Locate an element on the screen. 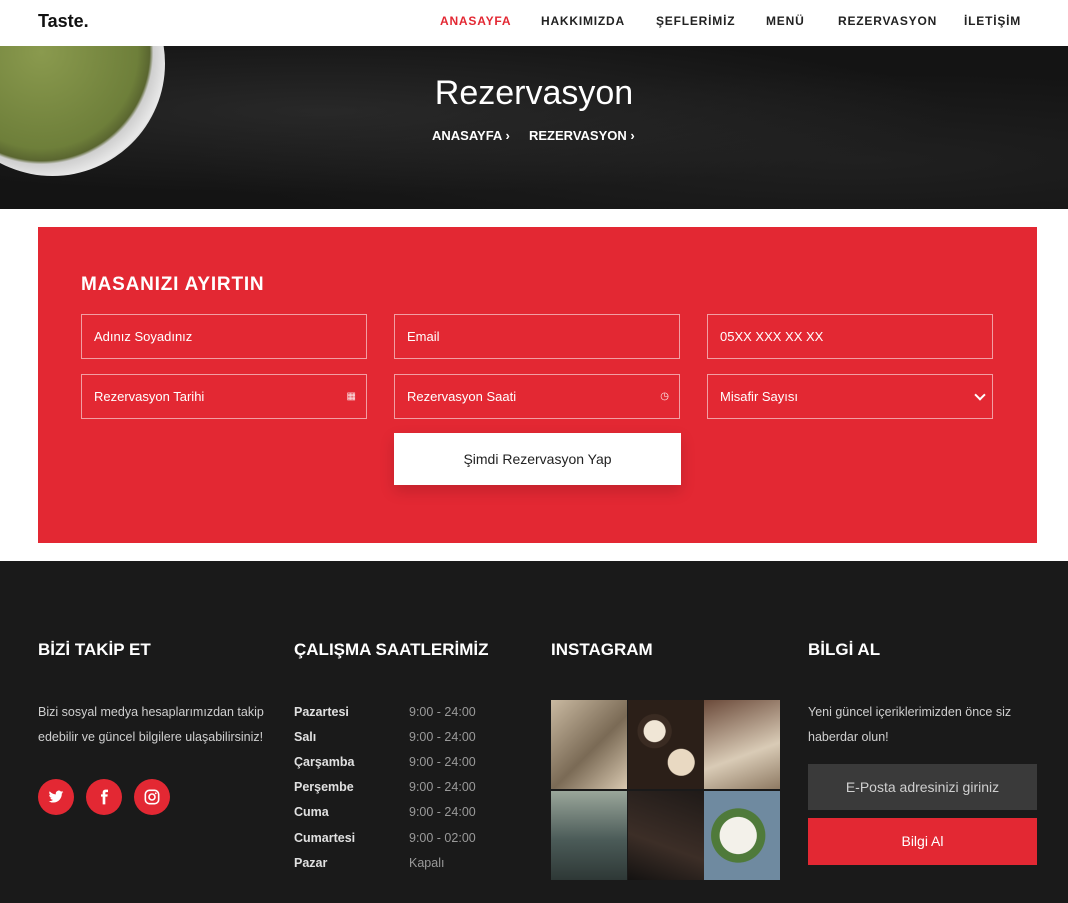  guests-placeholder: Misafir Sayısı is located at coordinates (759, 396).